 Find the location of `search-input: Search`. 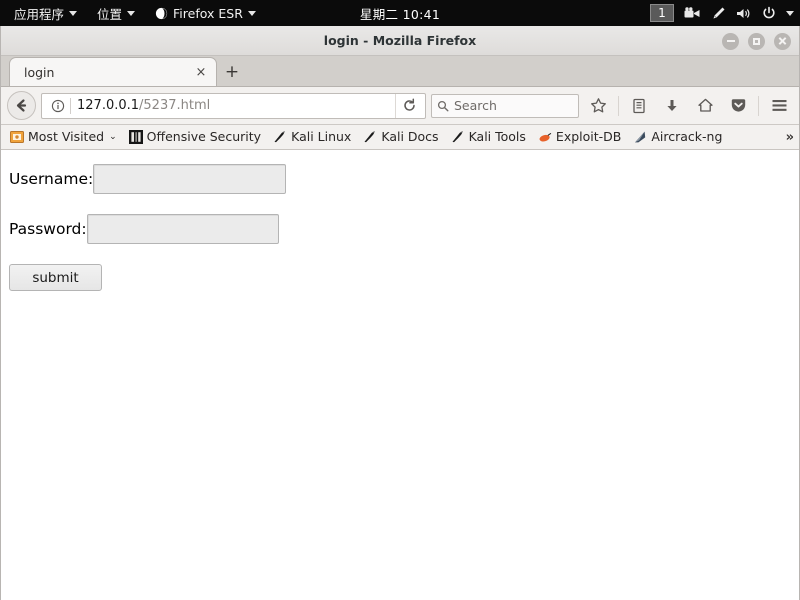

search-input: Search is located at coordinates (505, 105).